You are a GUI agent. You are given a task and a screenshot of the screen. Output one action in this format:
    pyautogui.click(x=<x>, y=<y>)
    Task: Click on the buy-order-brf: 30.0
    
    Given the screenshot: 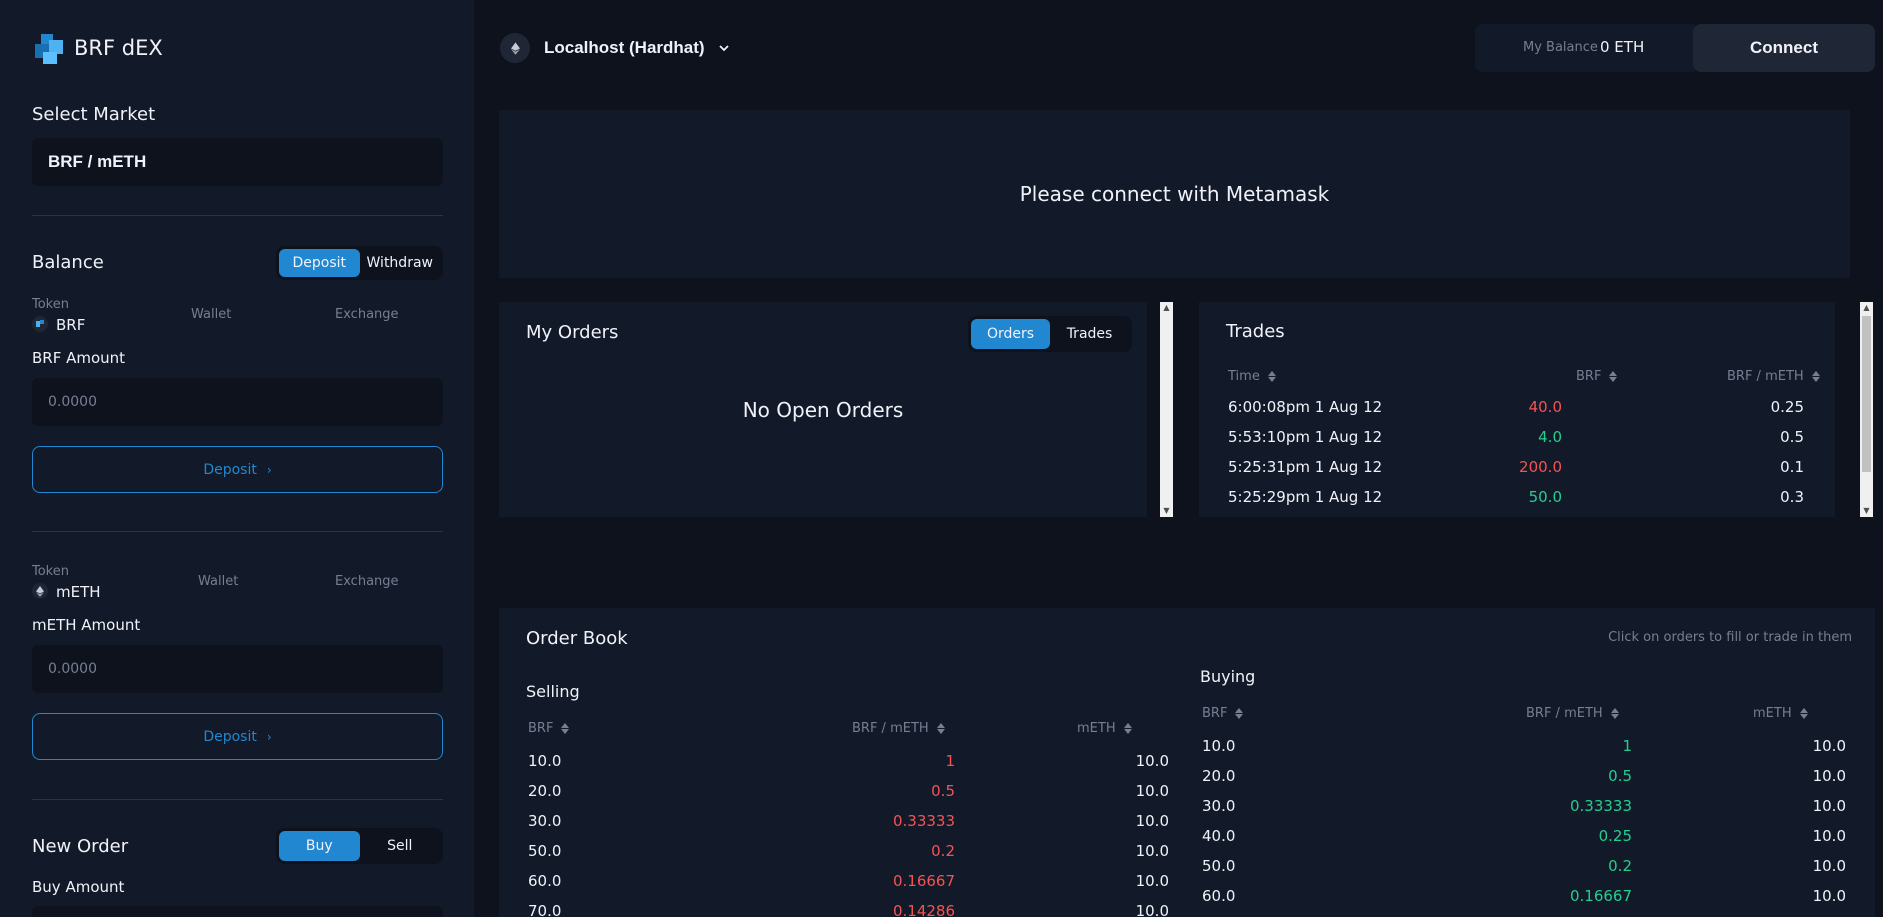 What is the action you would take?
    pyautogui.click(x=1219, y=806)
    